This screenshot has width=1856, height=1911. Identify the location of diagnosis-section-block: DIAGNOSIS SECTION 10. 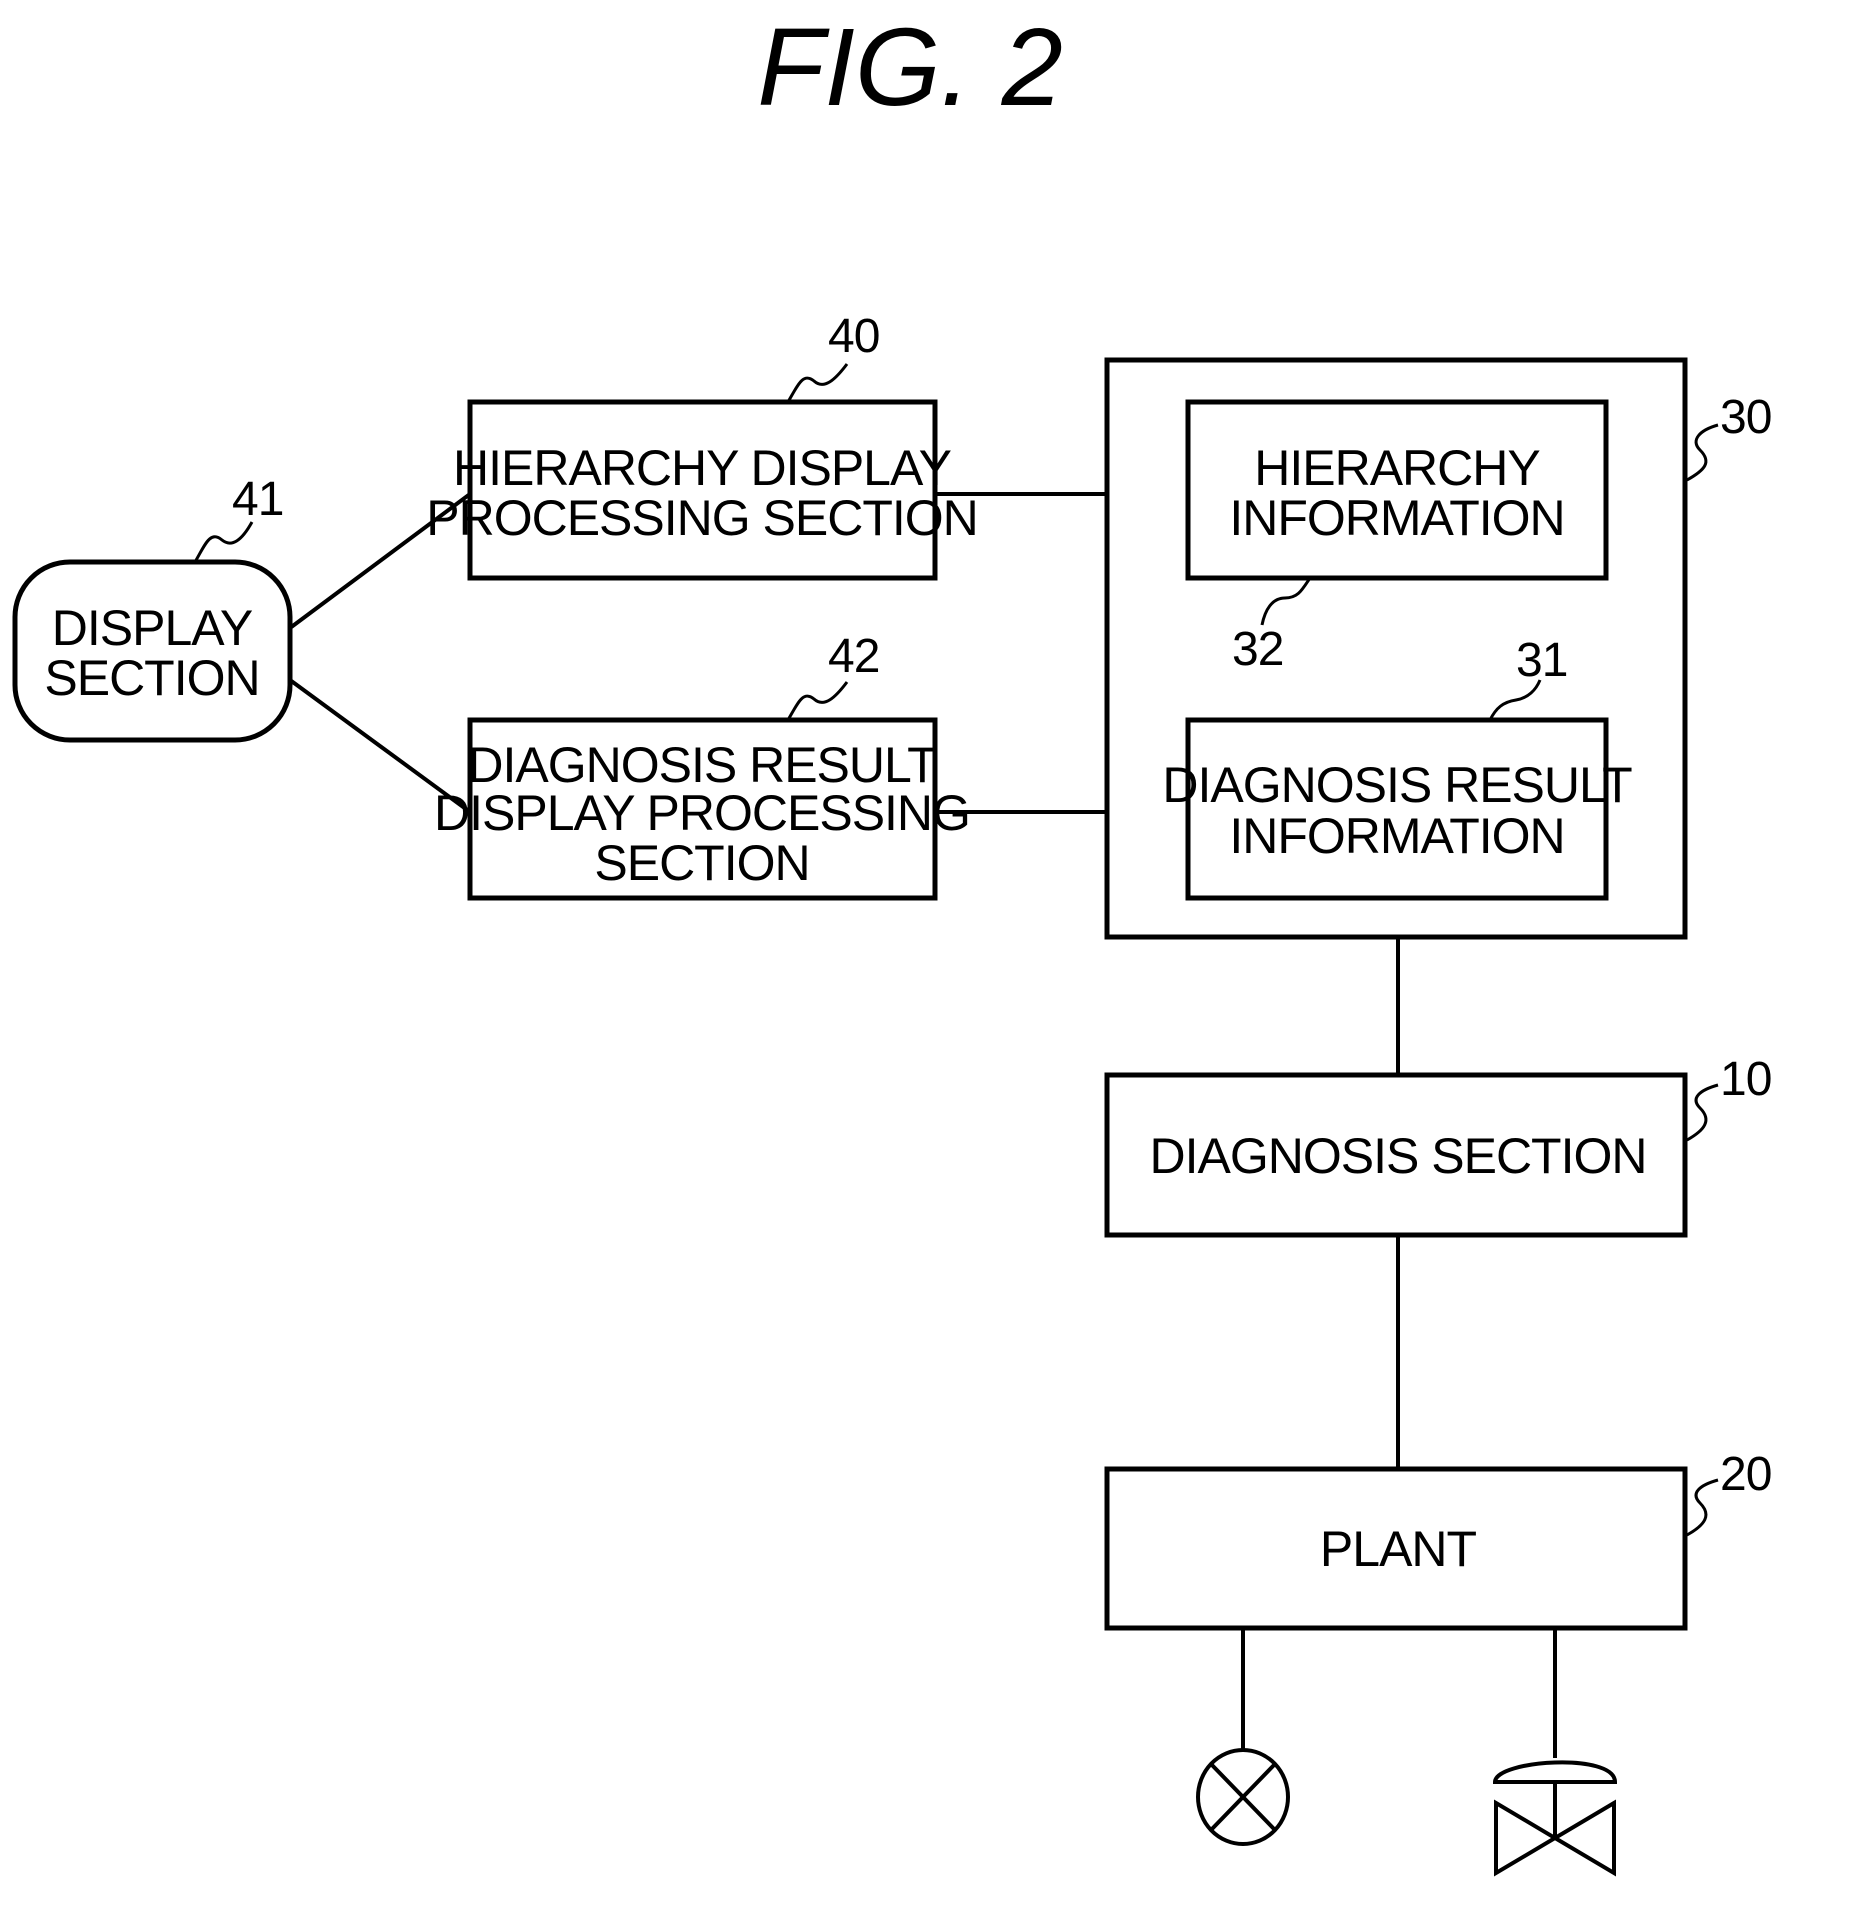
(1438, 1145).